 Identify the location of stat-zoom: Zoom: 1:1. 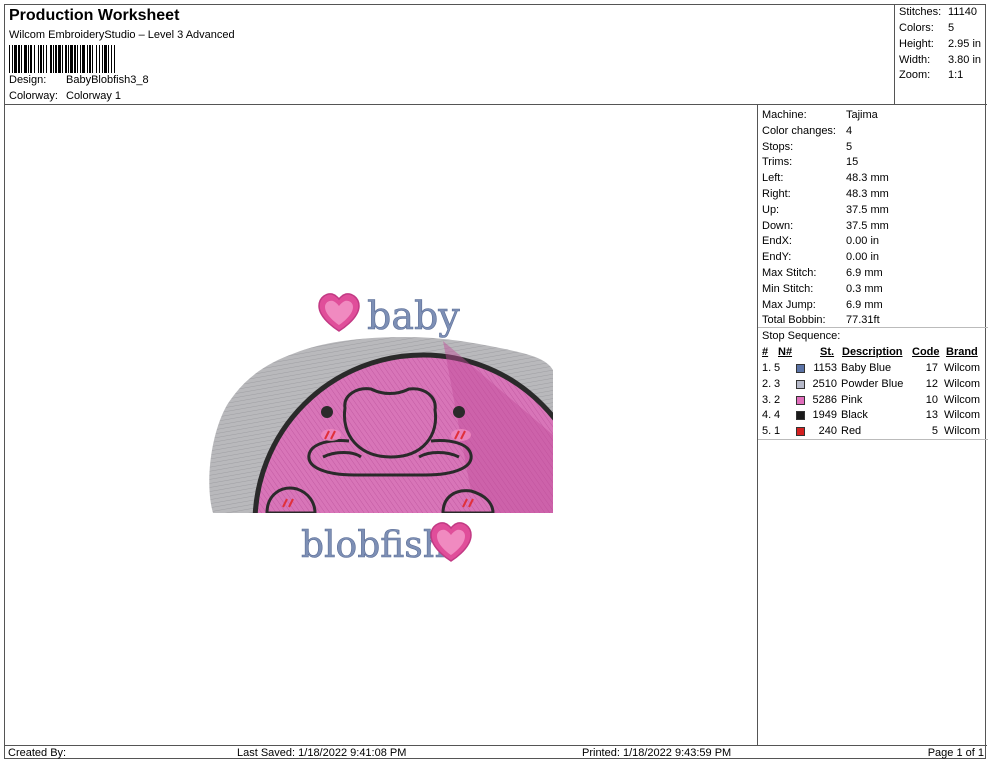
(931, 75).